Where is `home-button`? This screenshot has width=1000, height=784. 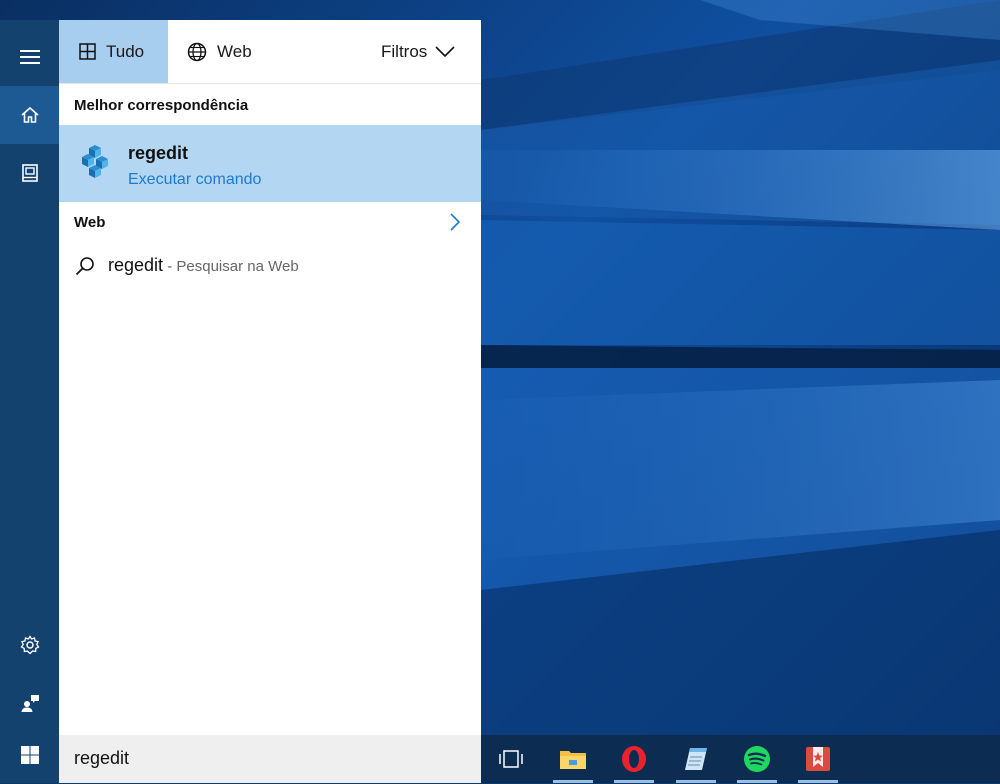
home-button is located at coordinates (29, 115).